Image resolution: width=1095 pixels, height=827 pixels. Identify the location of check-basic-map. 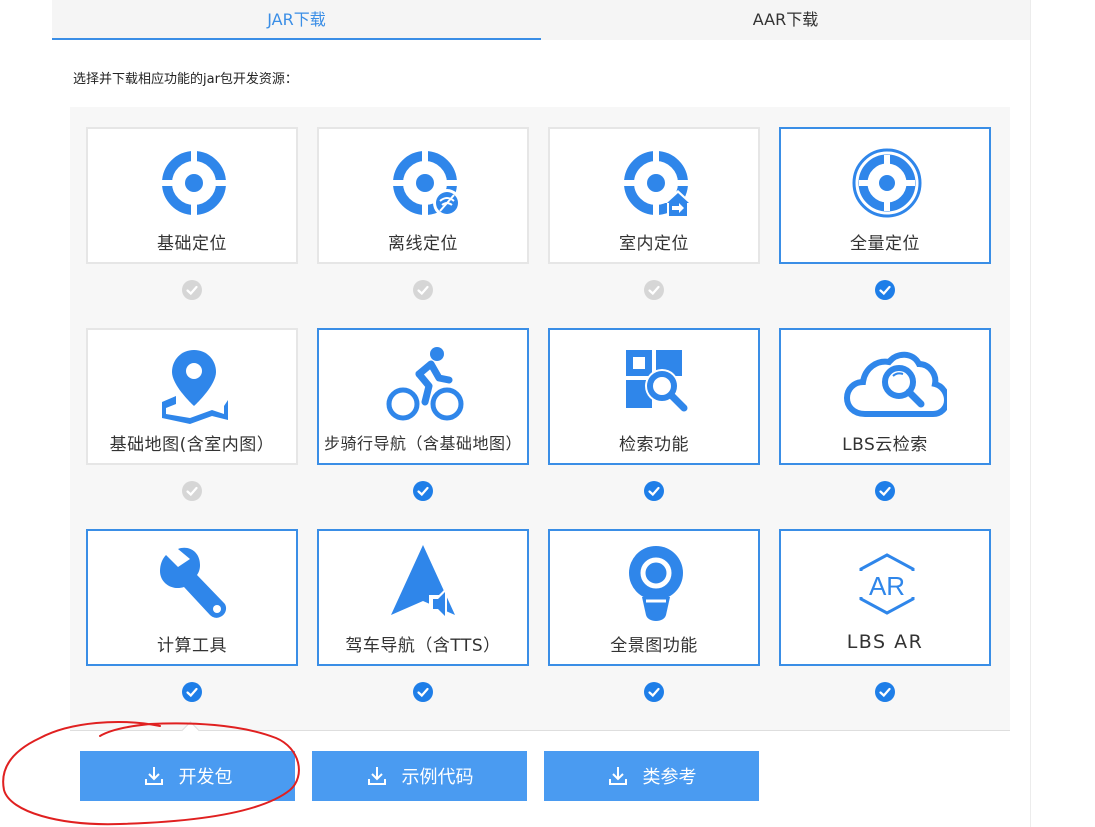
(192, 491).